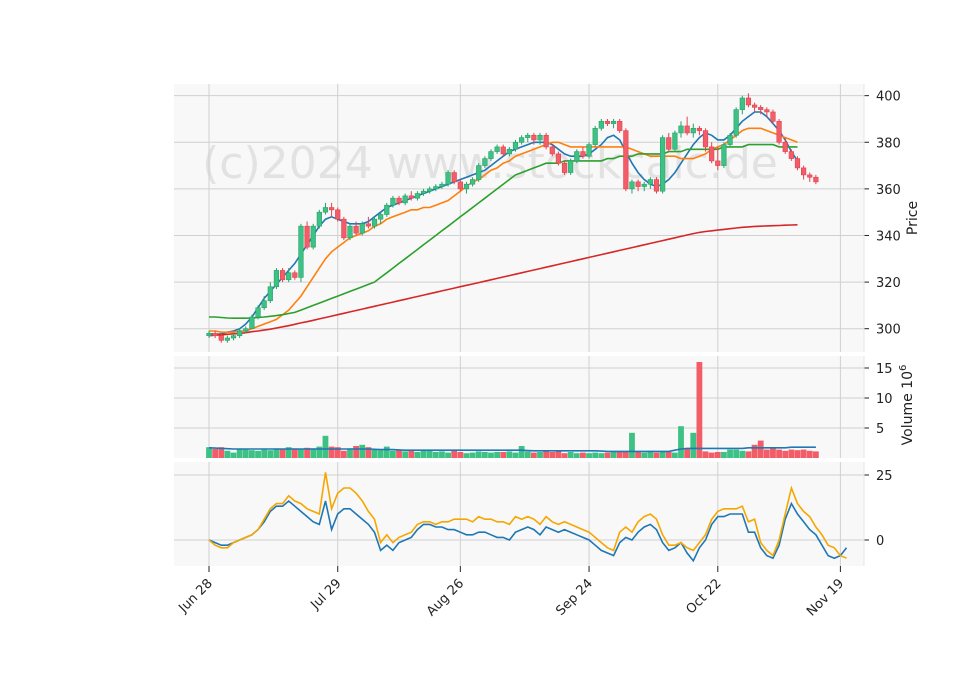 This screenshot has height=690, width=960. What do you see at coordinates (888, 143) in the screenshot?
I see `price-y-tick-label: 380` at bounding box center [888, 143].